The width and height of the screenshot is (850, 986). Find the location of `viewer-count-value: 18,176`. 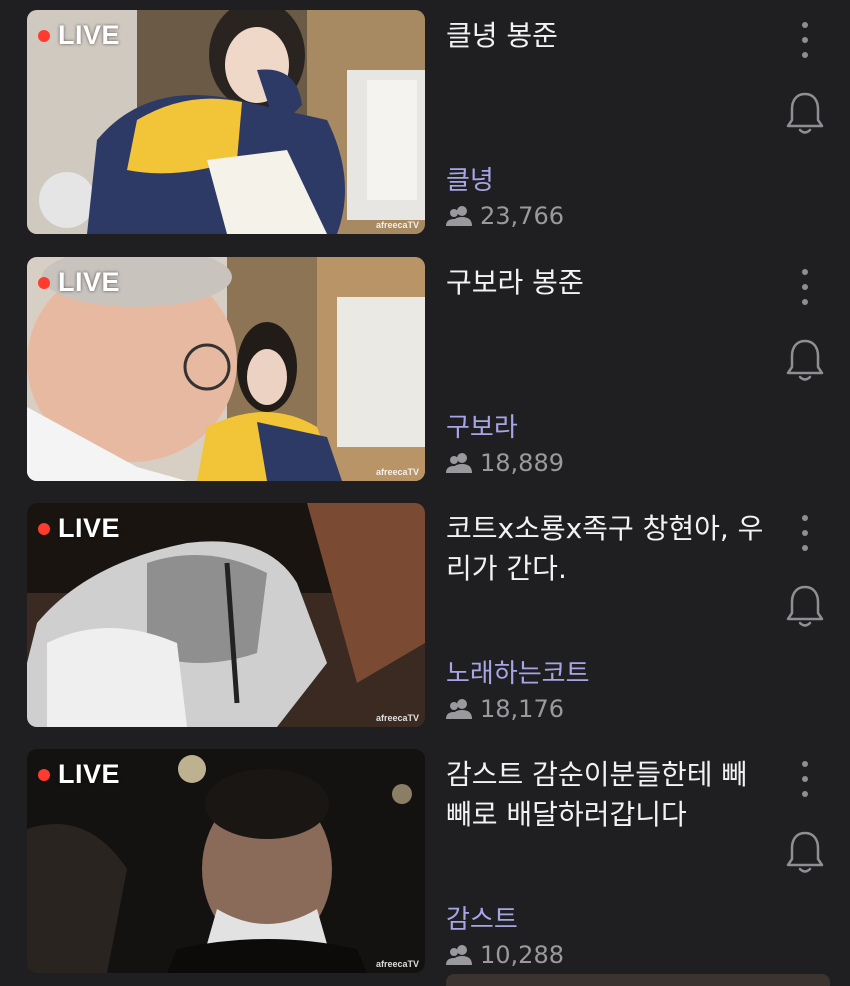

viewer-count-value: 18,176 is located at coordinates (522, 709).